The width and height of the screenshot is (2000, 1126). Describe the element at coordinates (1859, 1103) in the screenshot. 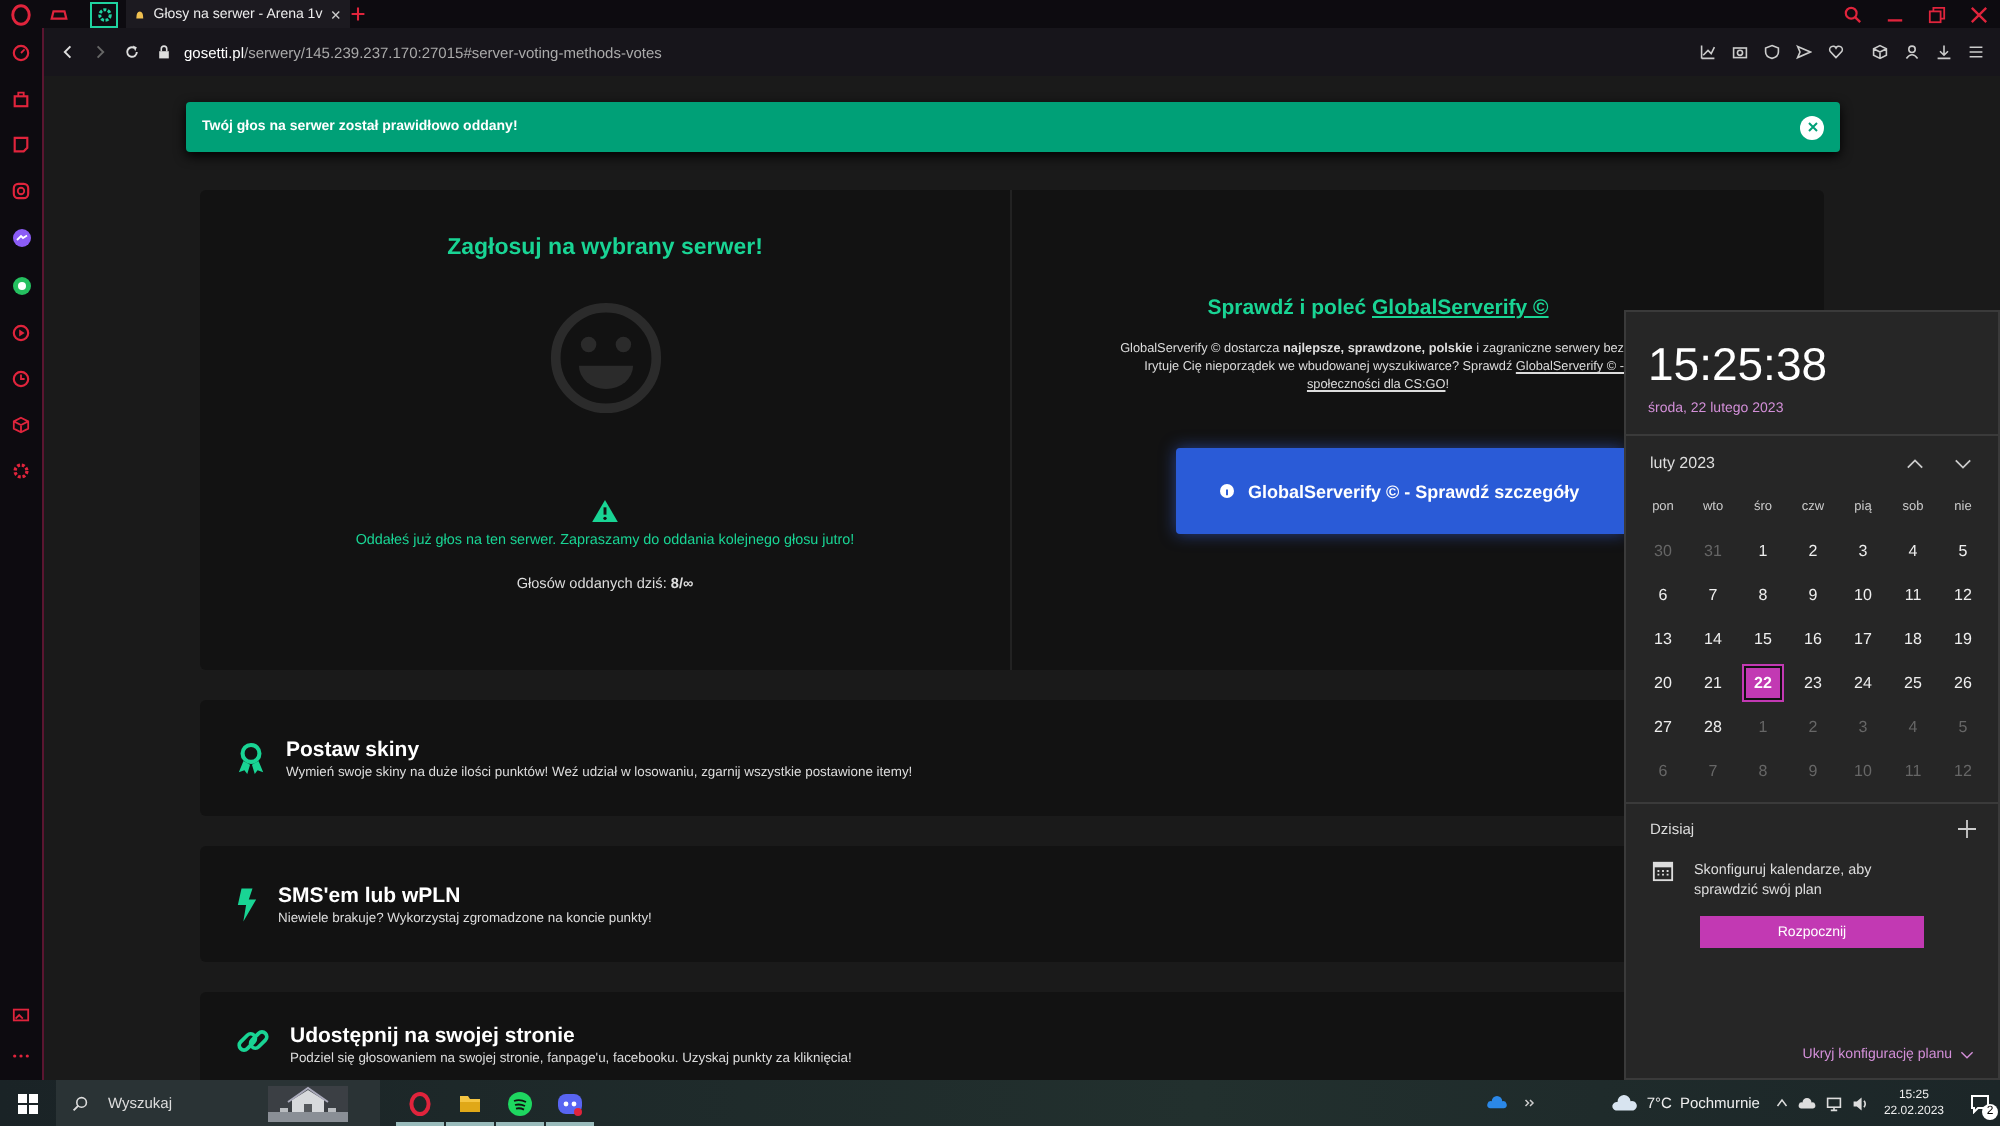

I see `speaker-icon` at that location.